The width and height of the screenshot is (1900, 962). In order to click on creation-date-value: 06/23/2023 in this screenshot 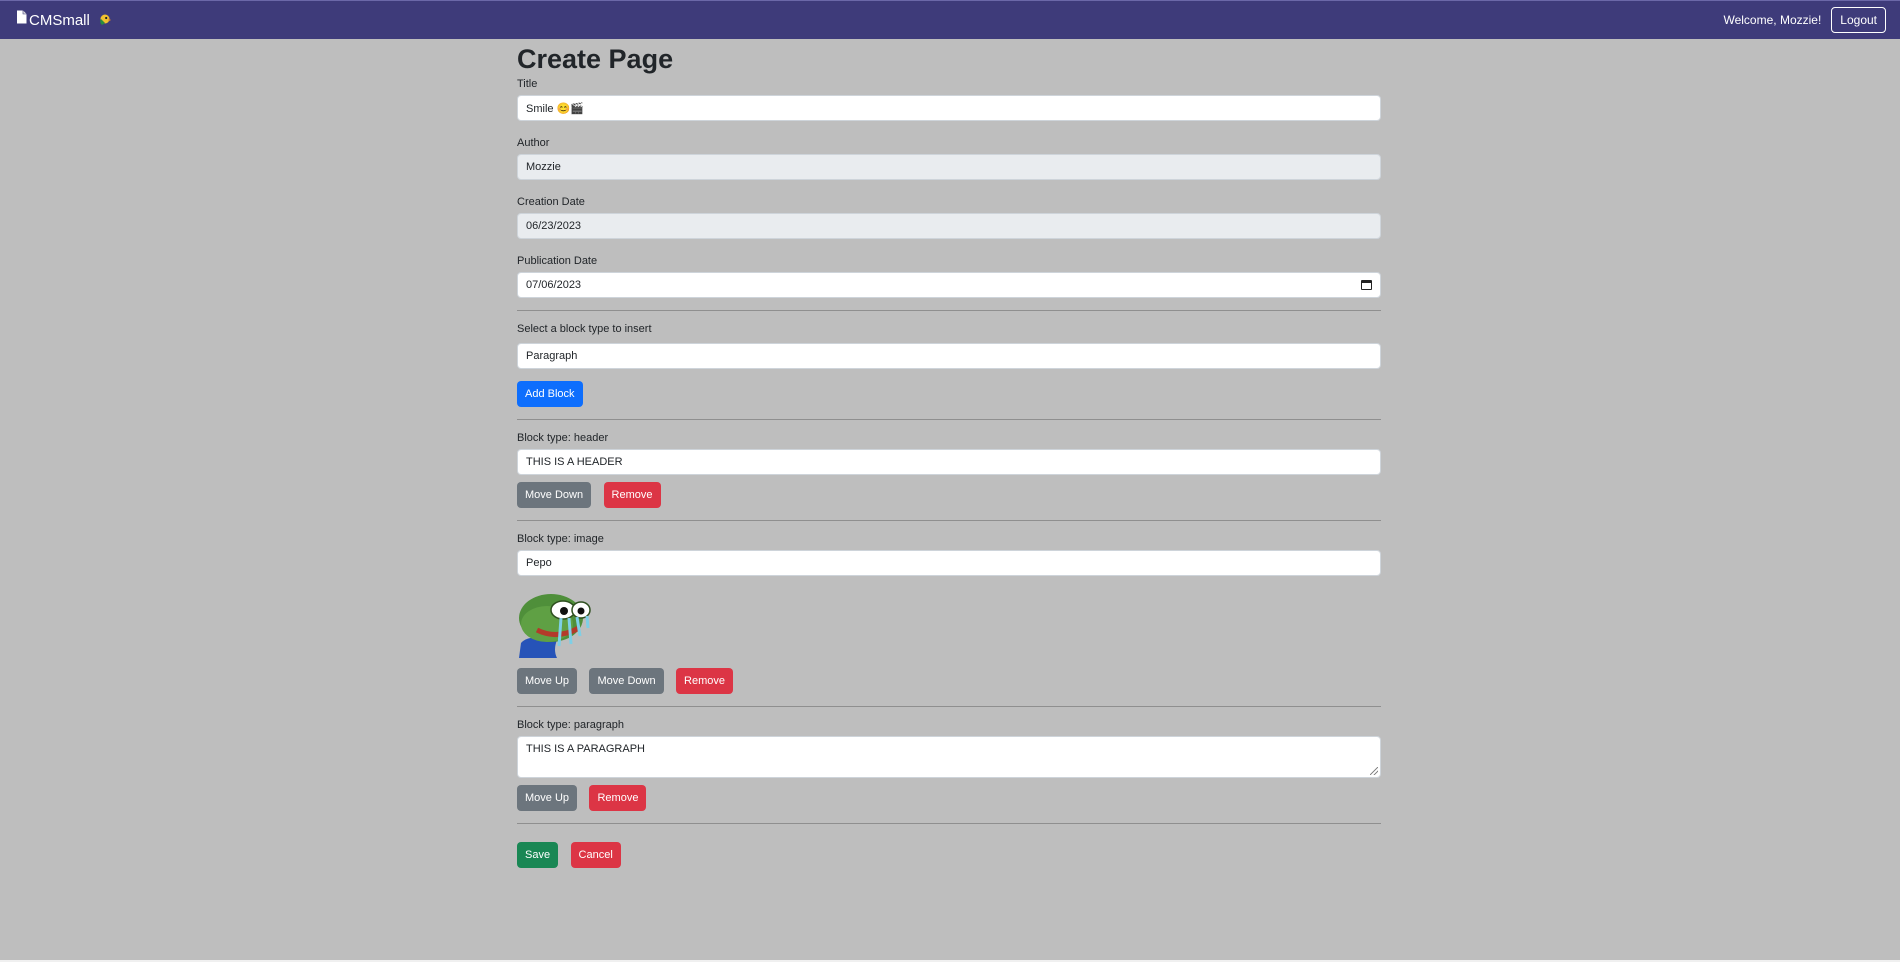, I will do `click(554, 226)`.